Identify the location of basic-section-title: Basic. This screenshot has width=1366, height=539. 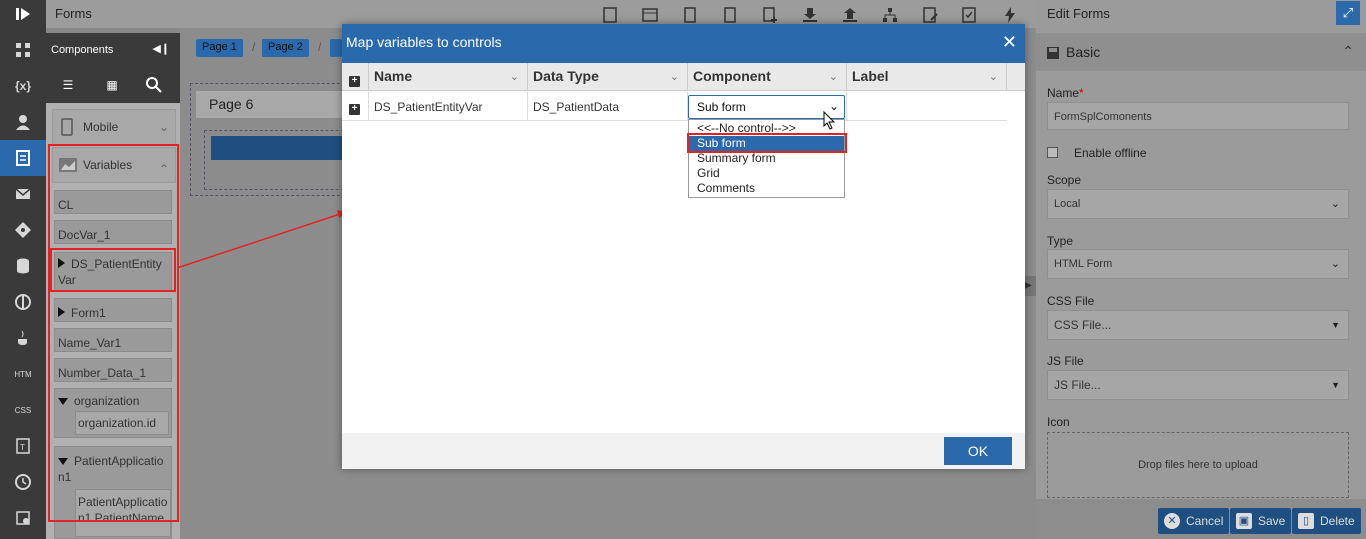
(1083, 52).